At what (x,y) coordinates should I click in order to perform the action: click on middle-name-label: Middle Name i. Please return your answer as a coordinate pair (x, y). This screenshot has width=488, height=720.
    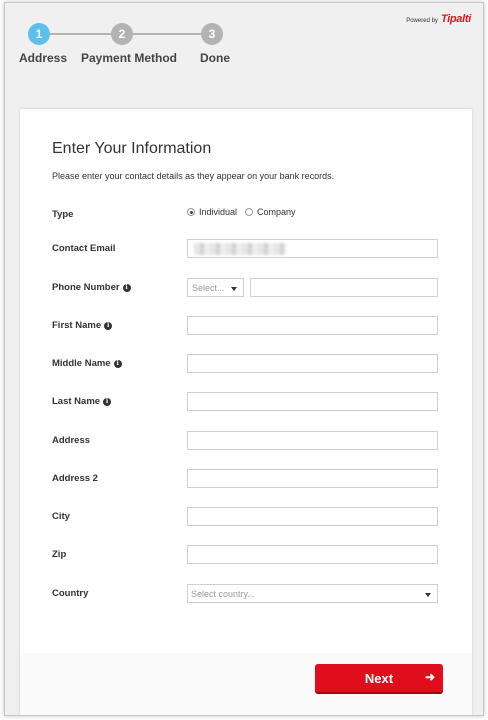
    Looking at the image, I should click on (87, 363).